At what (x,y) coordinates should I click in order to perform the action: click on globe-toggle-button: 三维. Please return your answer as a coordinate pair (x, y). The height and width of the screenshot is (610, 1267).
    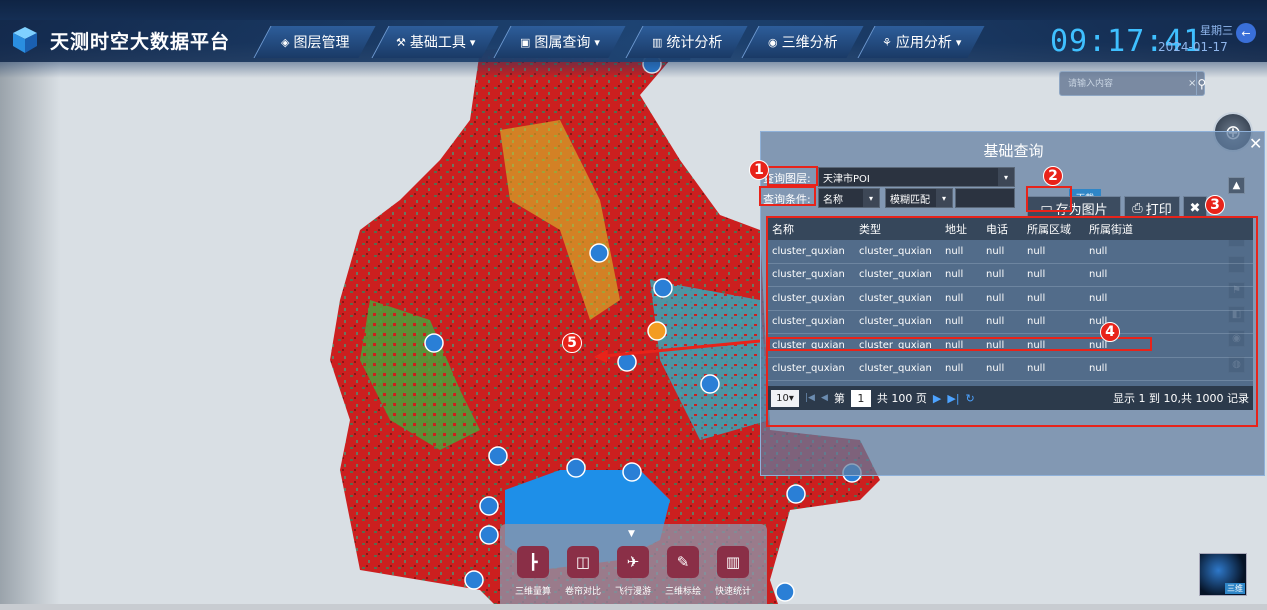
    Looking at the image, I should click on (1223, 574).